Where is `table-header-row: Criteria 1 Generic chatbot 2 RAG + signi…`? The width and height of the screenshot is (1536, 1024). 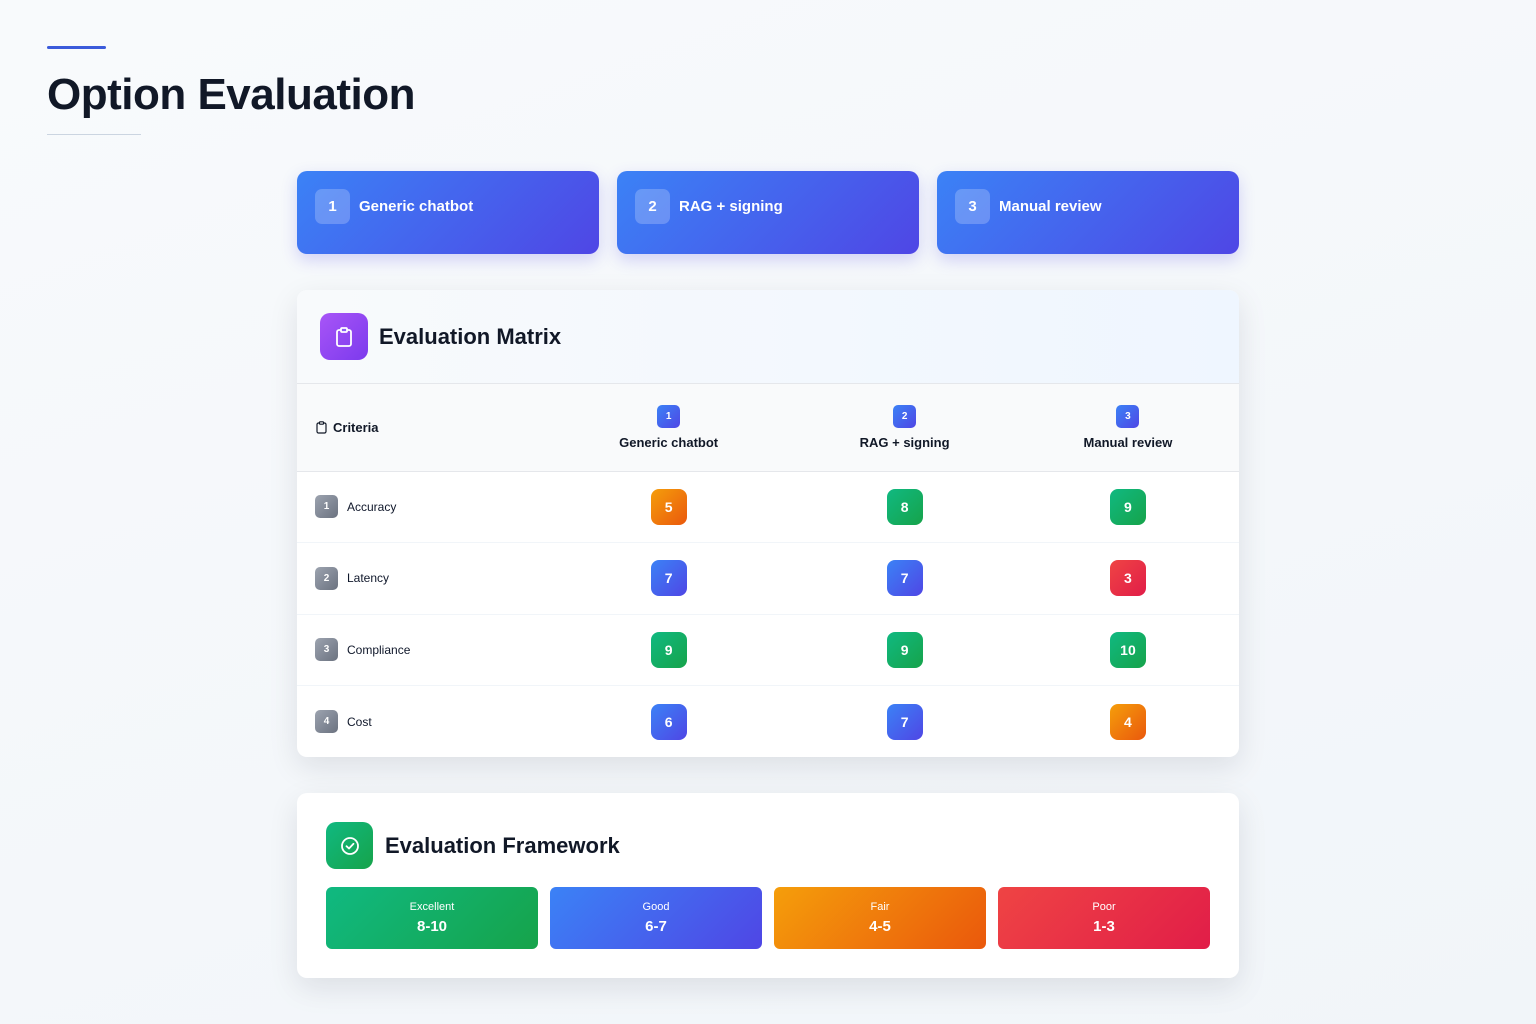
table-header-row: Criteria 1 Generic chatbot 2 RAG + signi… is located at coordinates (768, 427).